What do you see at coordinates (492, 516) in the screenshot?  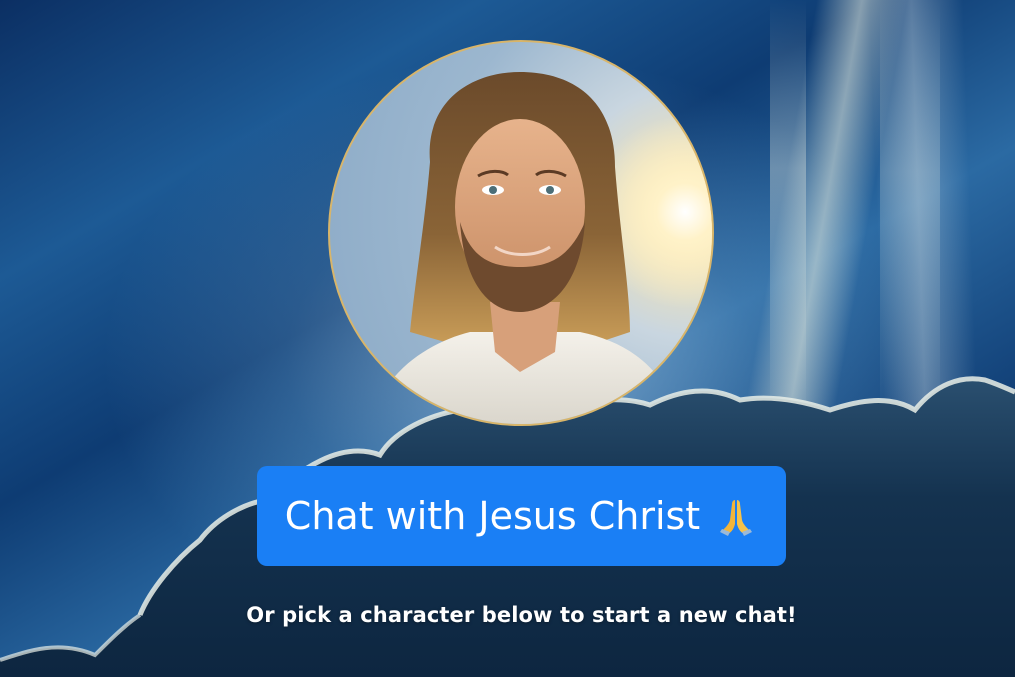 I see `chat-button-label: Chat with Jesus Christ` at bounding box center [492, 516].